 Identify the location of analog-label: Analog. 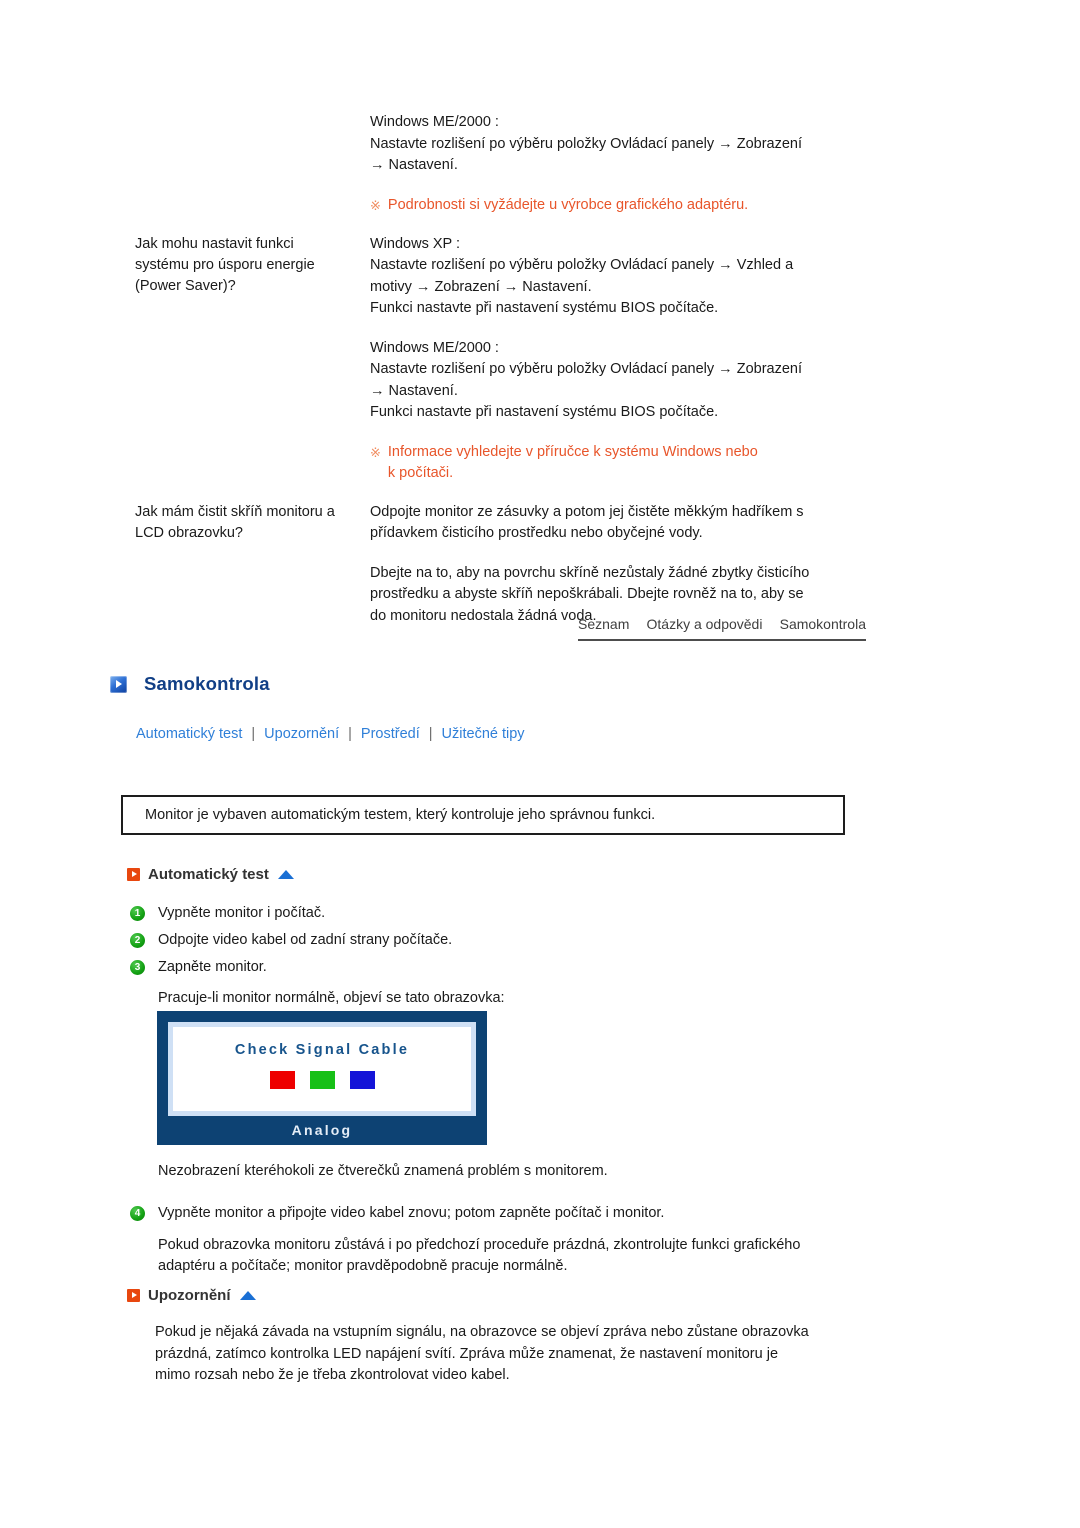
(322, 1130).